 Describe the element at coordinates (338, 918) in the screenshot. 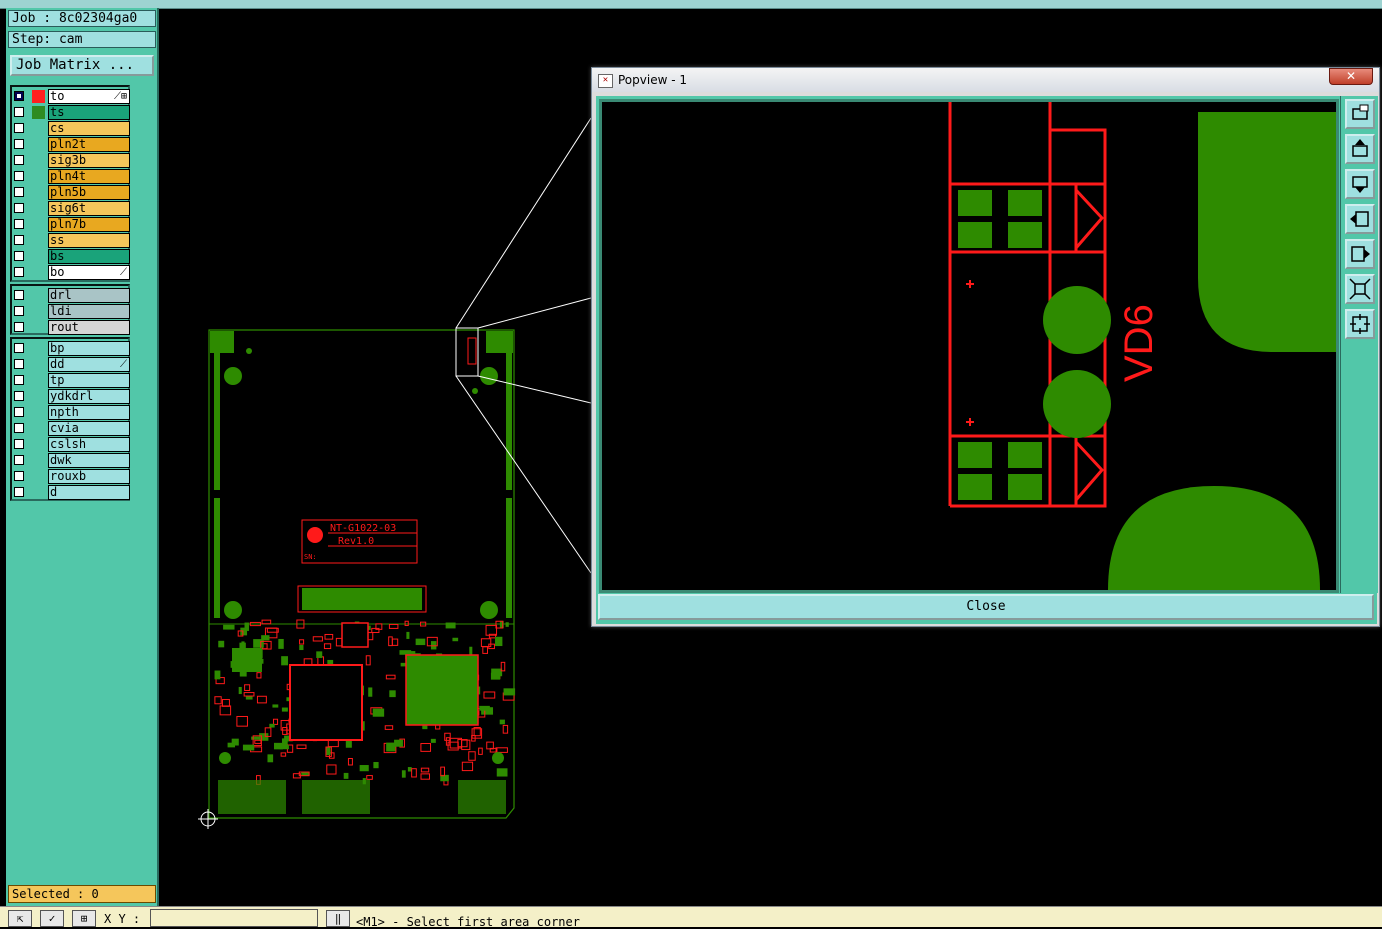

I see `pause-tool-icon: ‖` at that location.